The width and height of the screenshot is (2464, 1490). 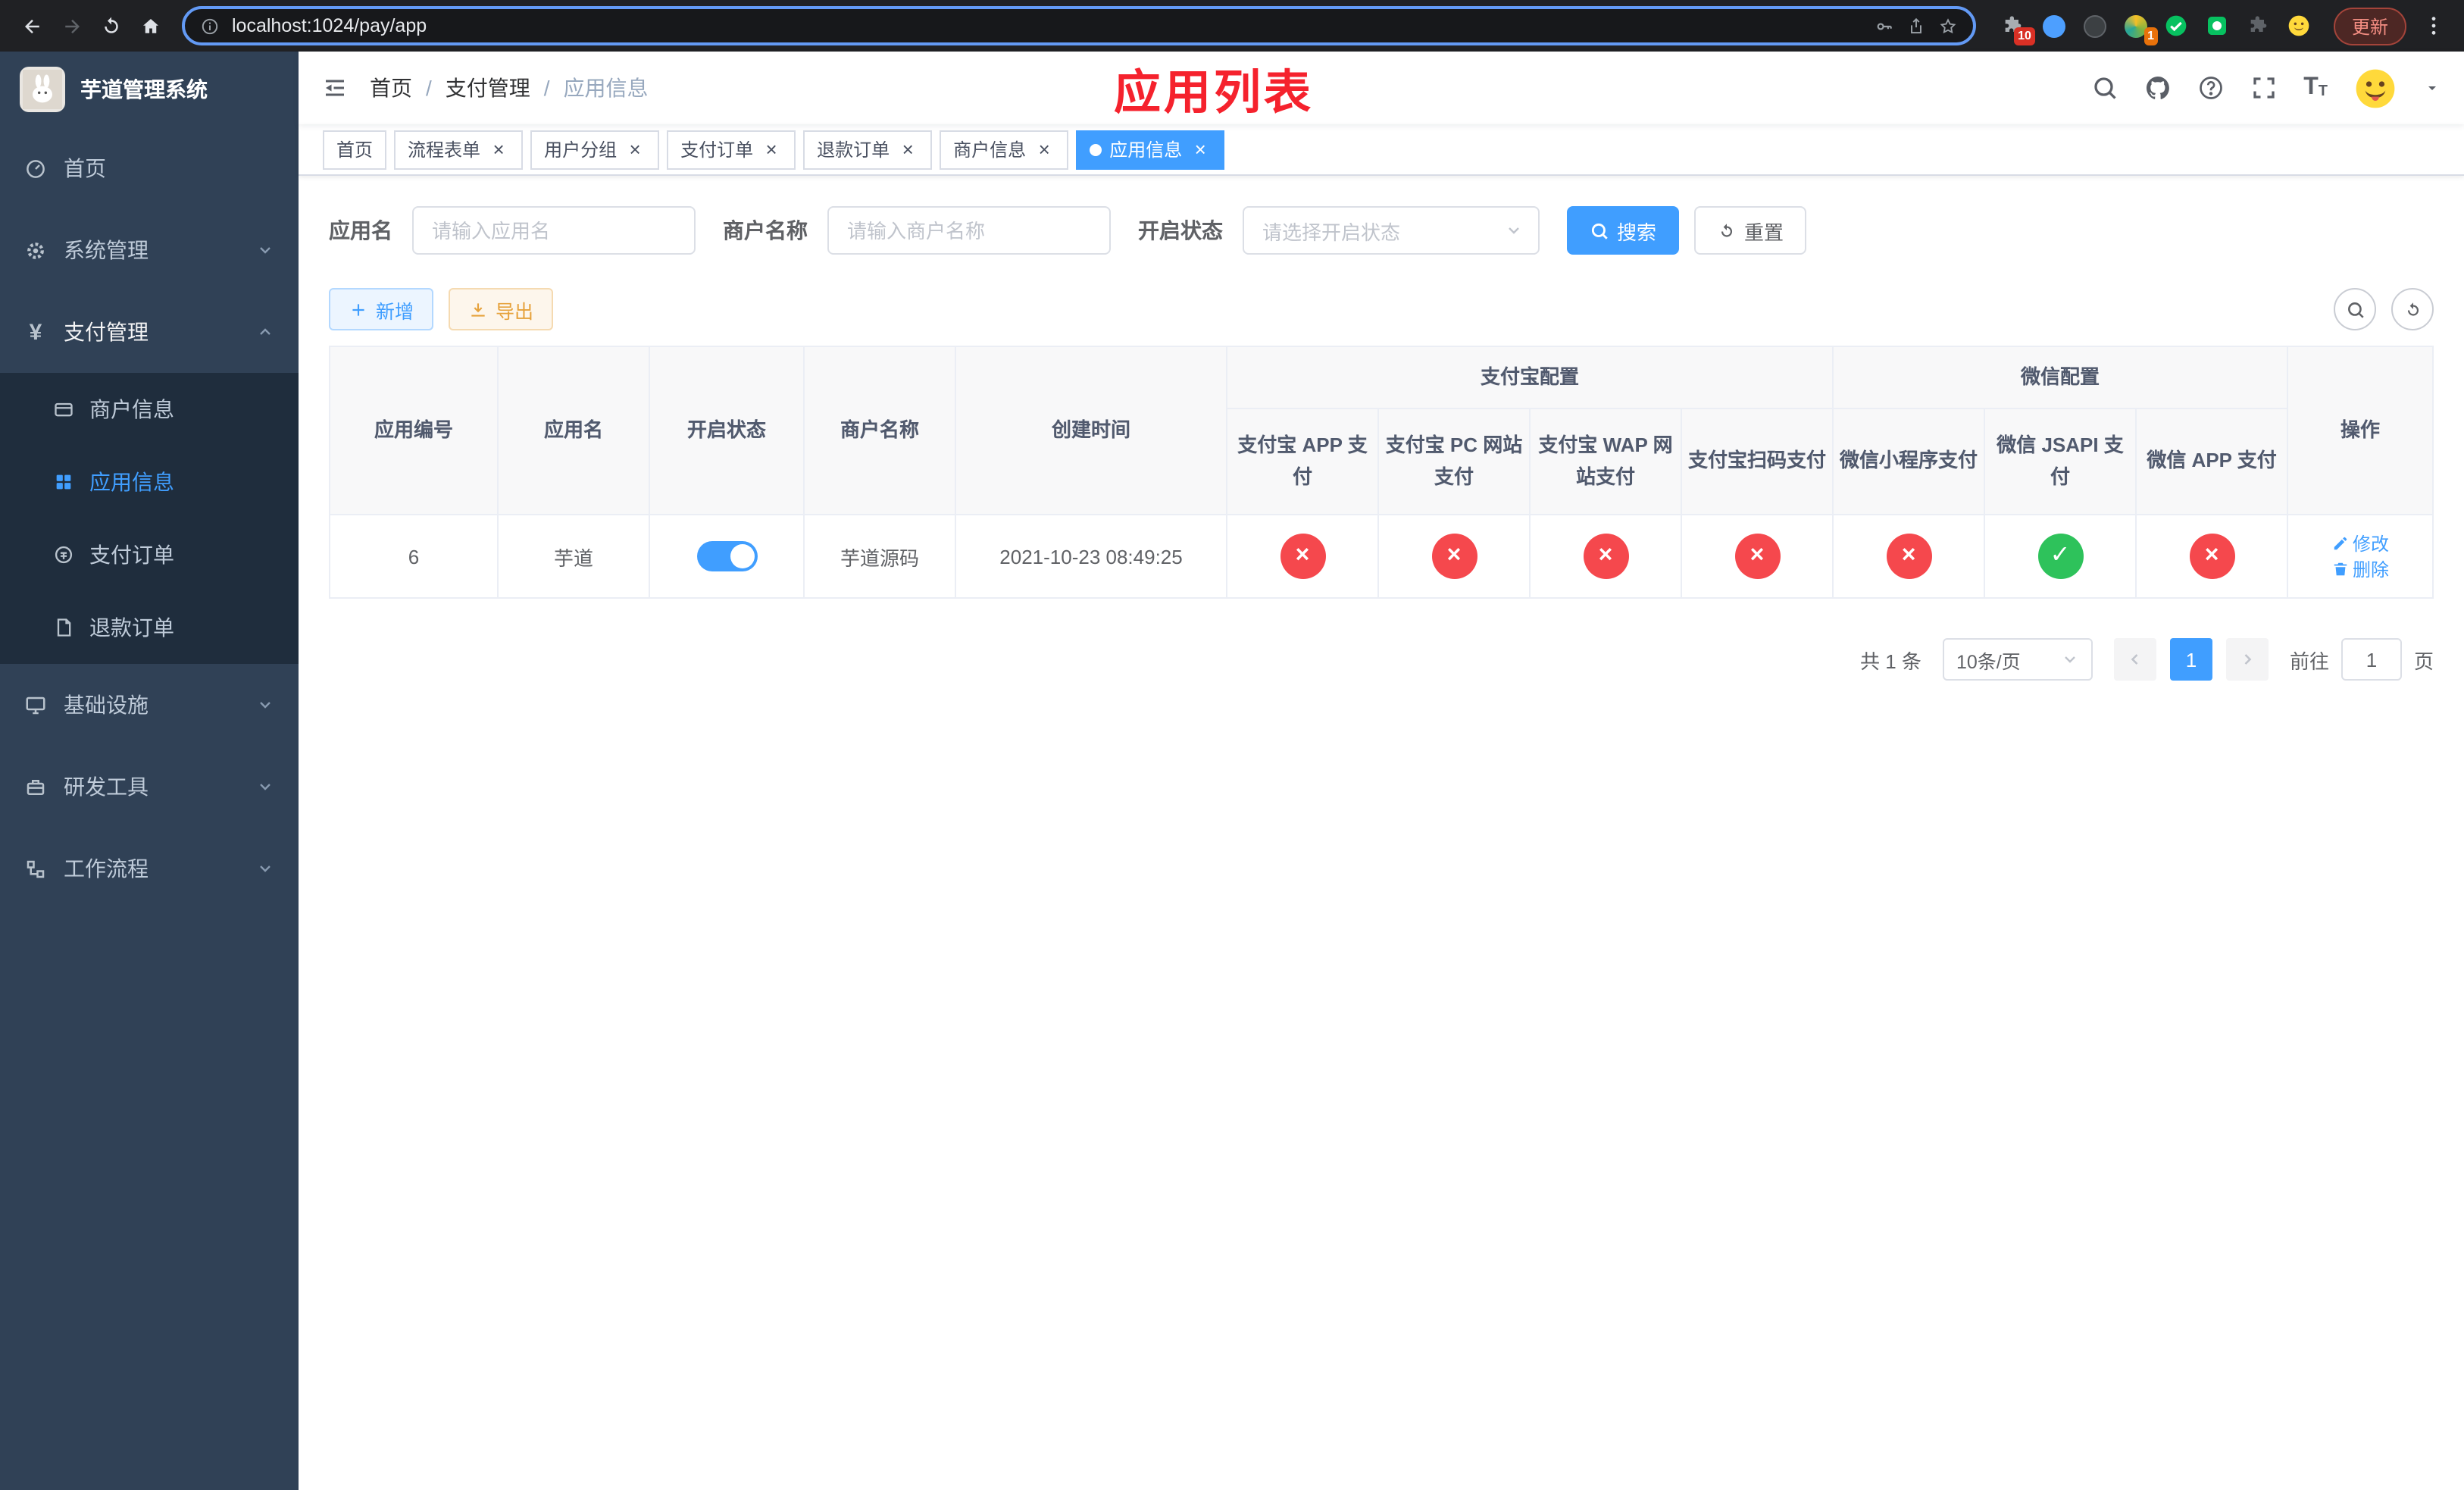 What do you see at coordinates (2423, 661) in the screenshot?
I see `goto-suffix: 页` at bounding box center [2423, 661].